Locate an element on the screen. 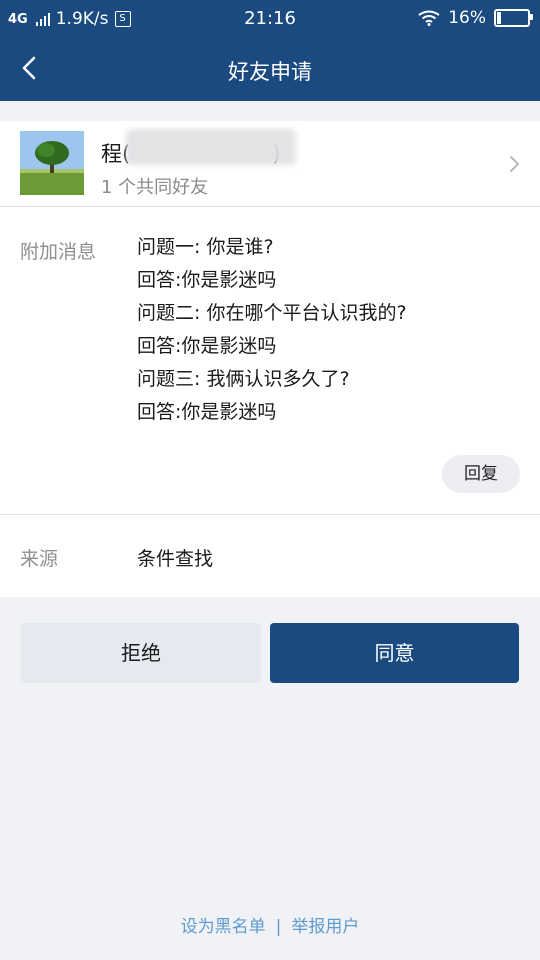  wifi-icon is located at coordinates (429, 18).